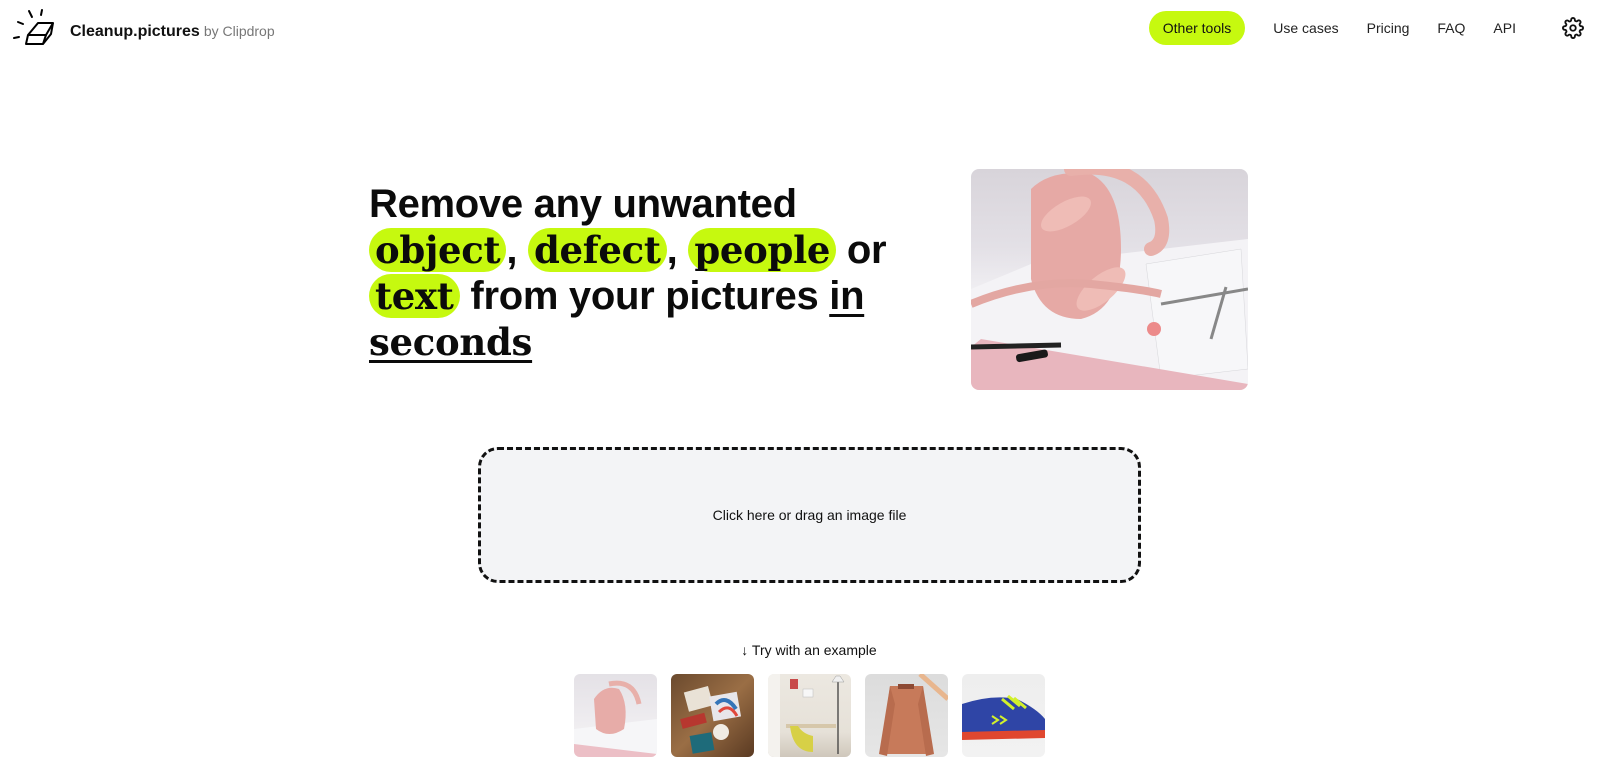 This screenshot has width=1600, height=760. Describe the element at coordinates (135, 31) in the screenshot. I see `brand-name: Cleanup.pictures` at that location.